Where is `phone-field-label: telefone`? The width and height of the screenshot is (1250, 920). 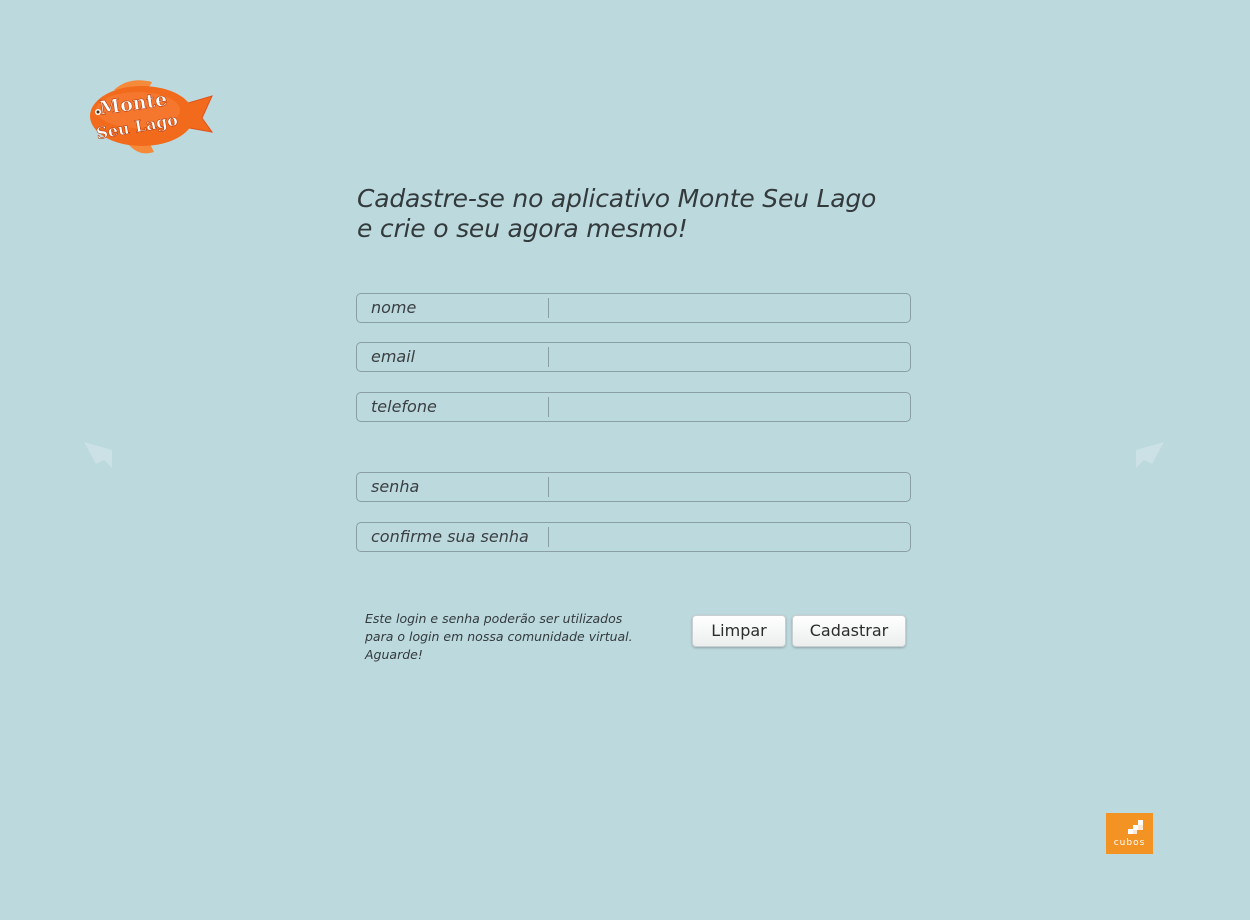 phone-field-label: telefone is located at coordinates (453, 407).